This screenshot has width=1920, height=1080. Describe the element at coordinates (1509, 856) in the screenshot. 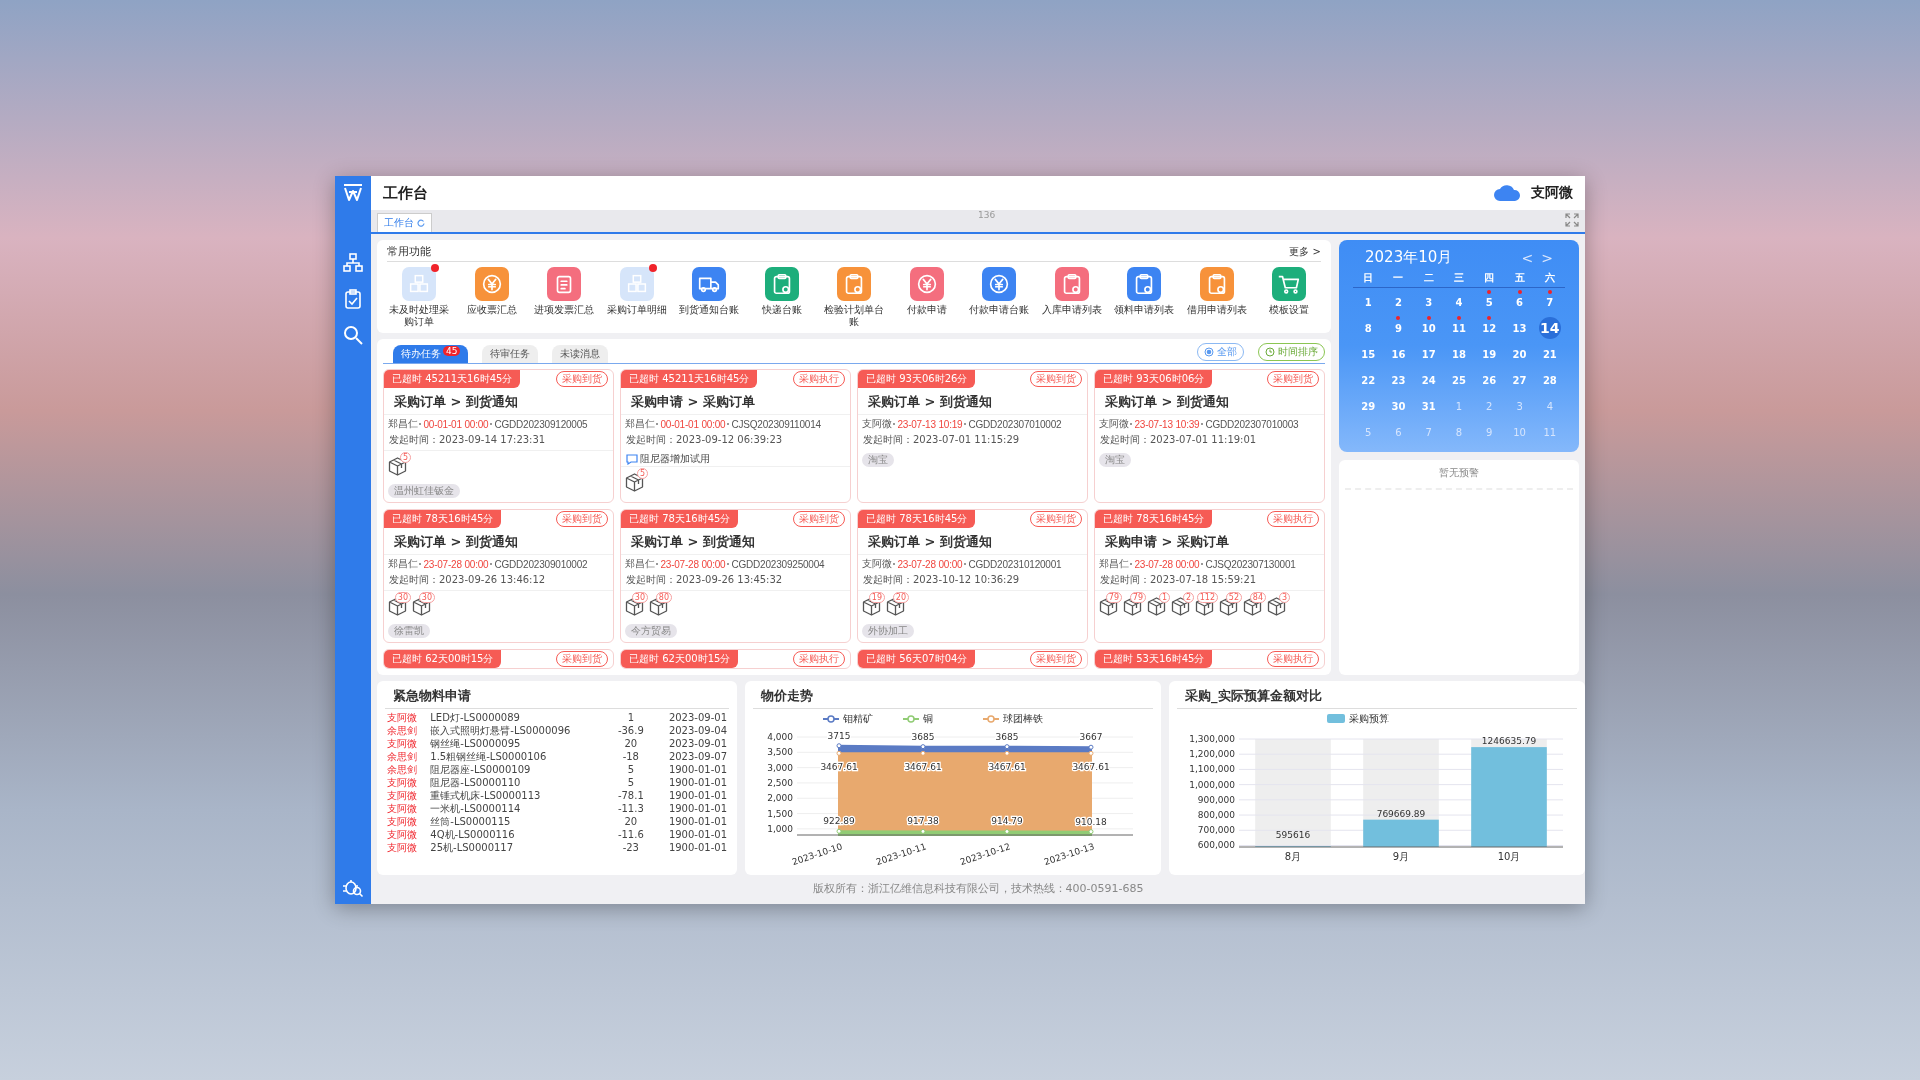

I see `axis-tick-label: 10月` at that location.